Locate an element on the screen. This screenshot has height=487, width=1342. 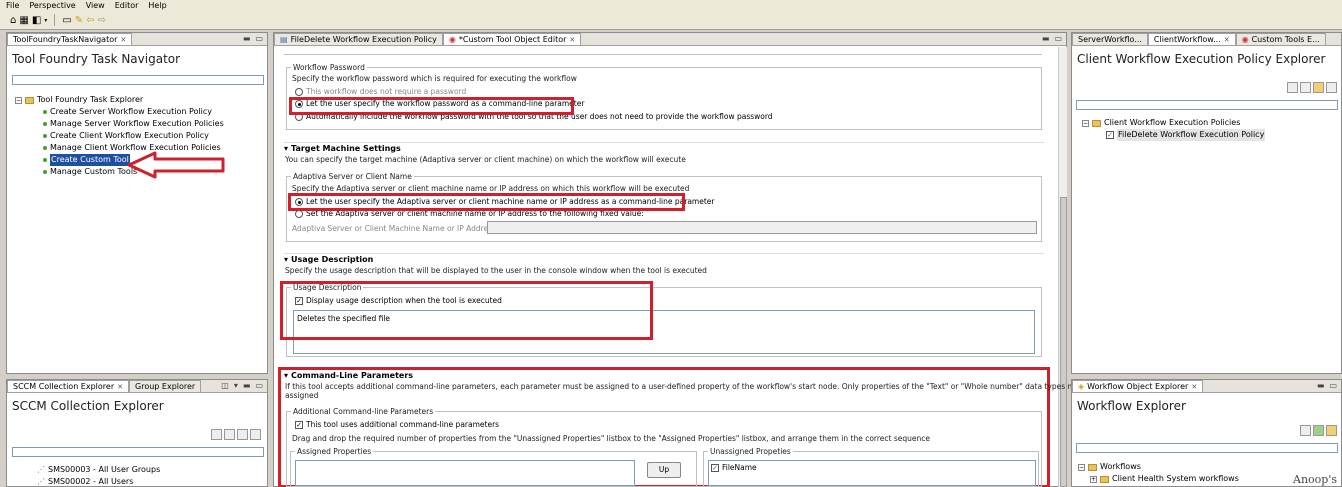
tree-item-create-client-policy: Create Client Workflow Execution Policy is located at coordinates (119, 136).